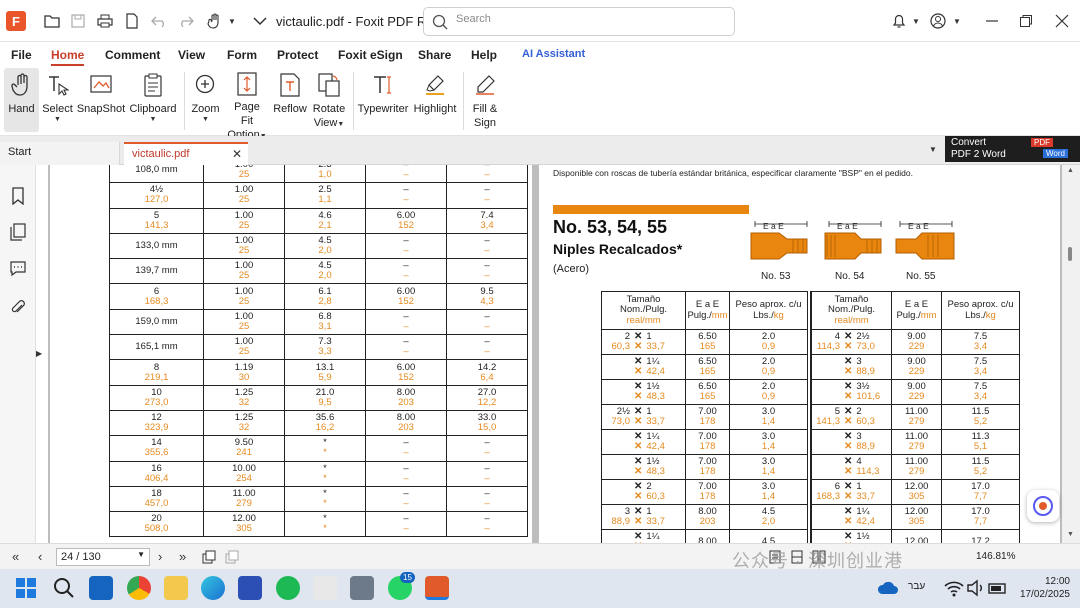  I want to click on redo-icon, so click(186, 21).